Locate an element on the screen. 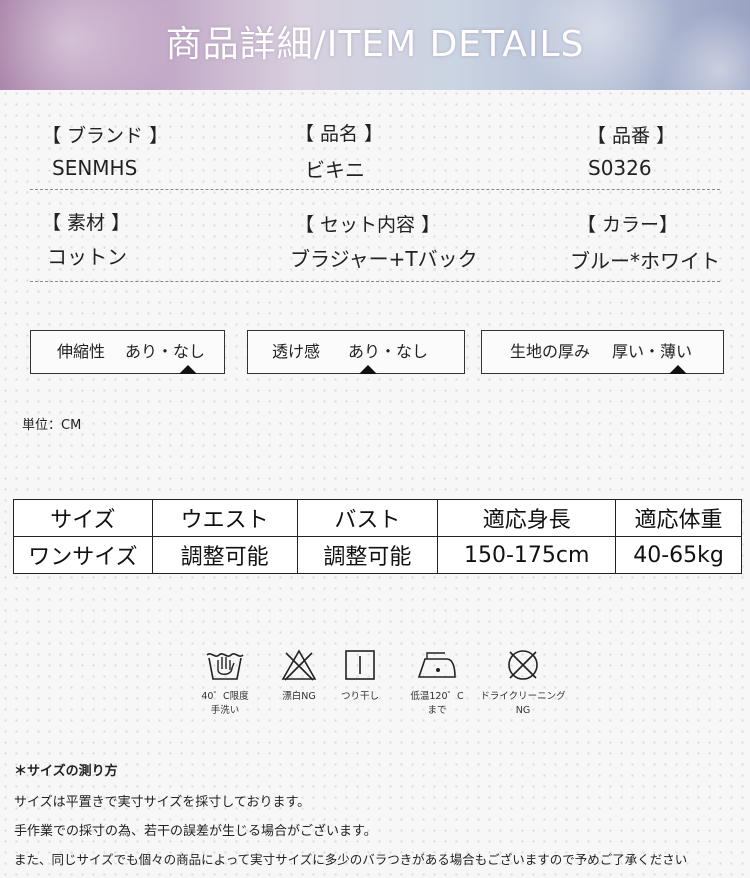 The width and height of the screenshot is (750, 878). no-bleach-icon is located at coordinates (299, 665).